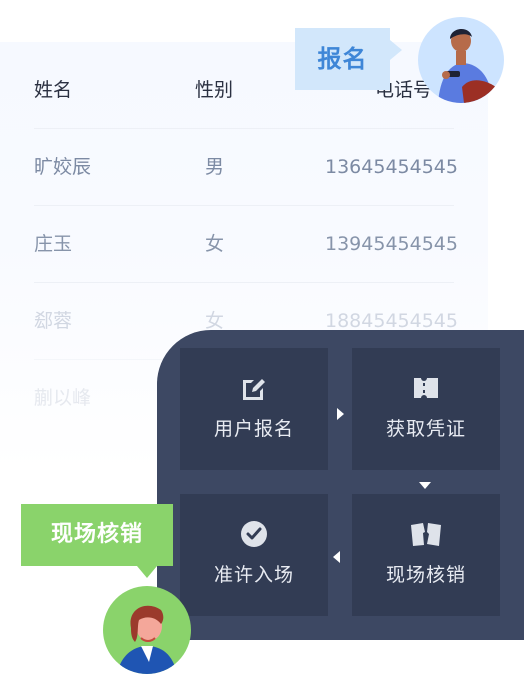  Describe the element at coordinates (426, 409) in the screenshot. I see `step-get-voucher: 获取凭证` at that location.